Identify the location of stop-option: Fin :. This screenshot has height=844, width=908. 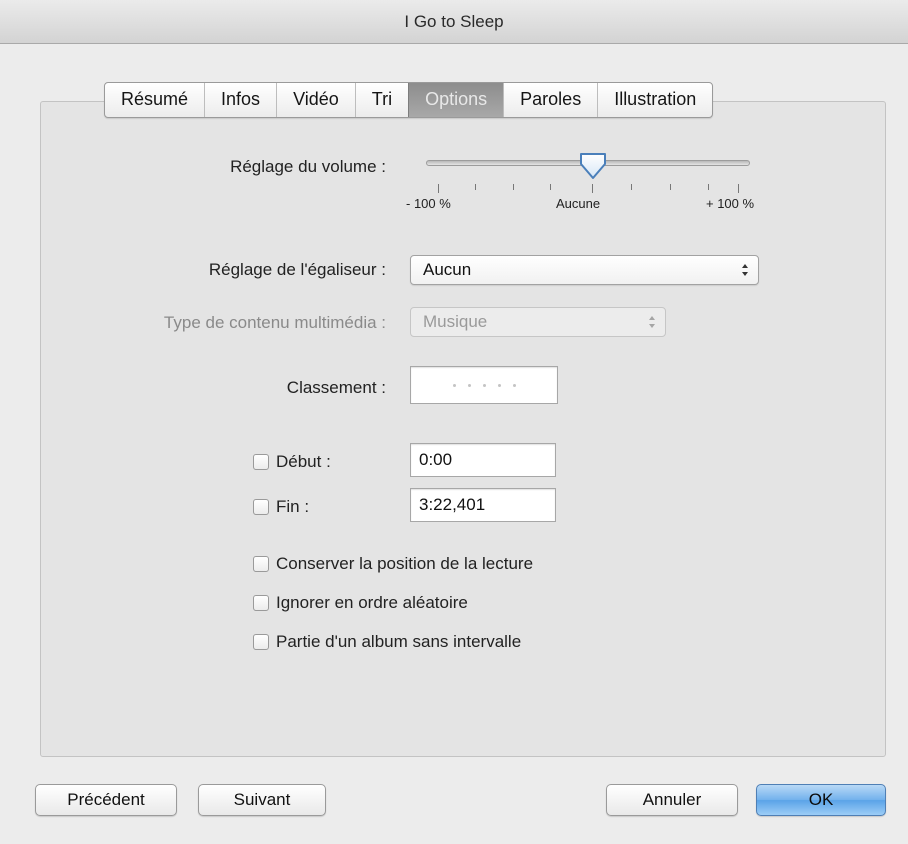
(281, 507).